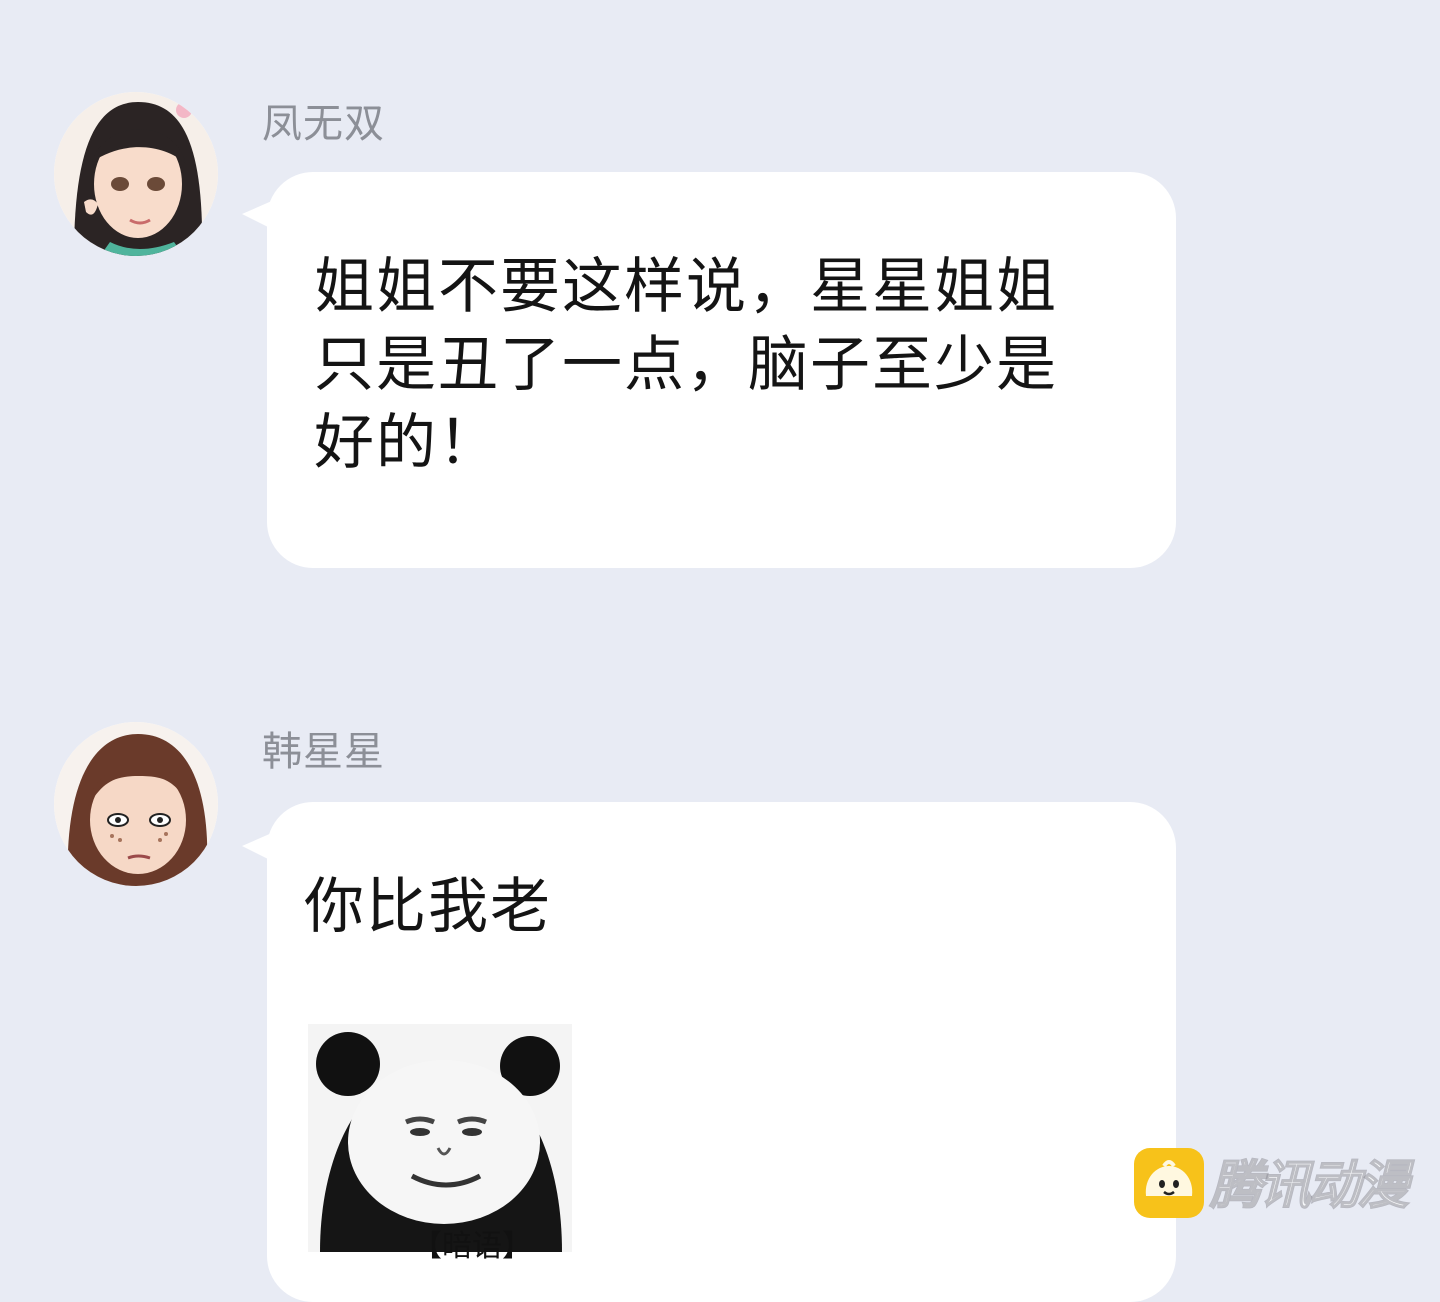 This screenshot has width=1440, height=1302. Describe the element at coordinates (472, 1246) in the screenshot. I see `sticker-caption: 【暗语】` at that location.